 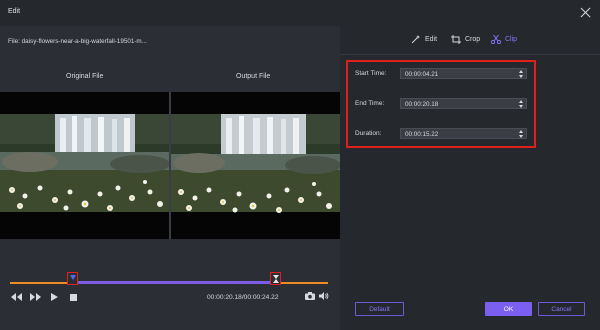 What do you see at coordinates (379, 309) in the screenshot?
I see `default-button: Default` at bounding box center [379, 309].